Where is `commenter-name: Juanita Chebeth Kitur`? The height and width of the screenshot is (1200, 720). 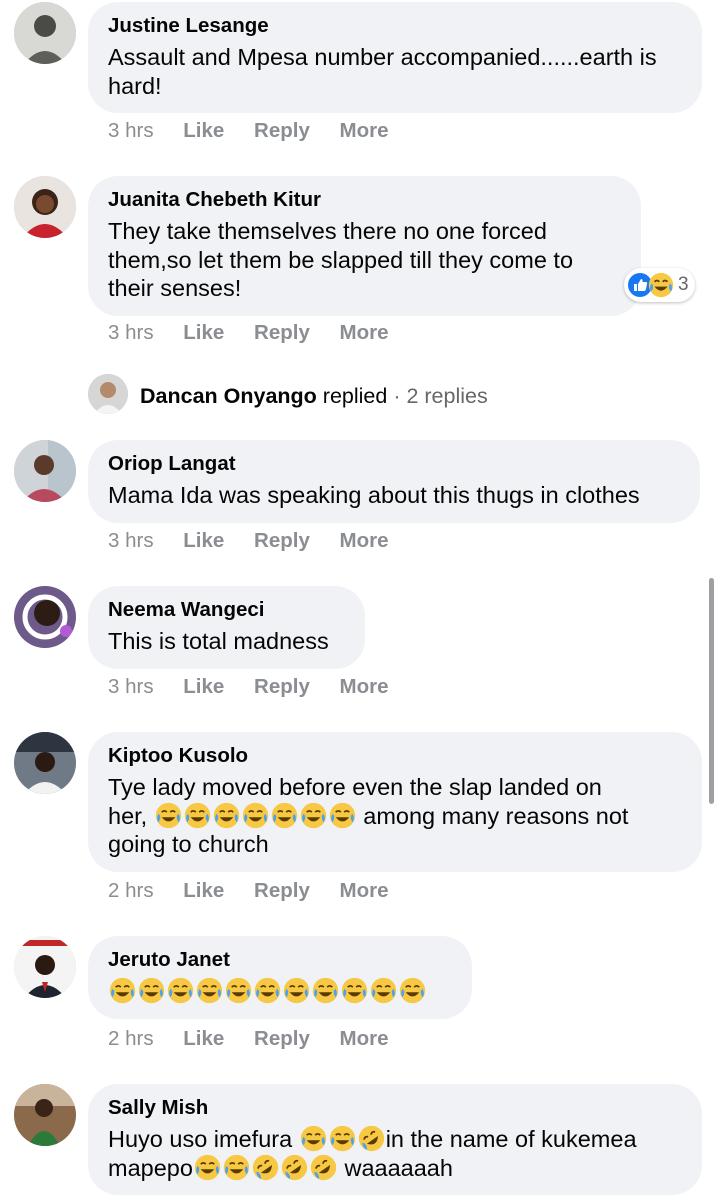 commenter-name: Juanita Chebeth Kitur is located at coordinates (364, 200).